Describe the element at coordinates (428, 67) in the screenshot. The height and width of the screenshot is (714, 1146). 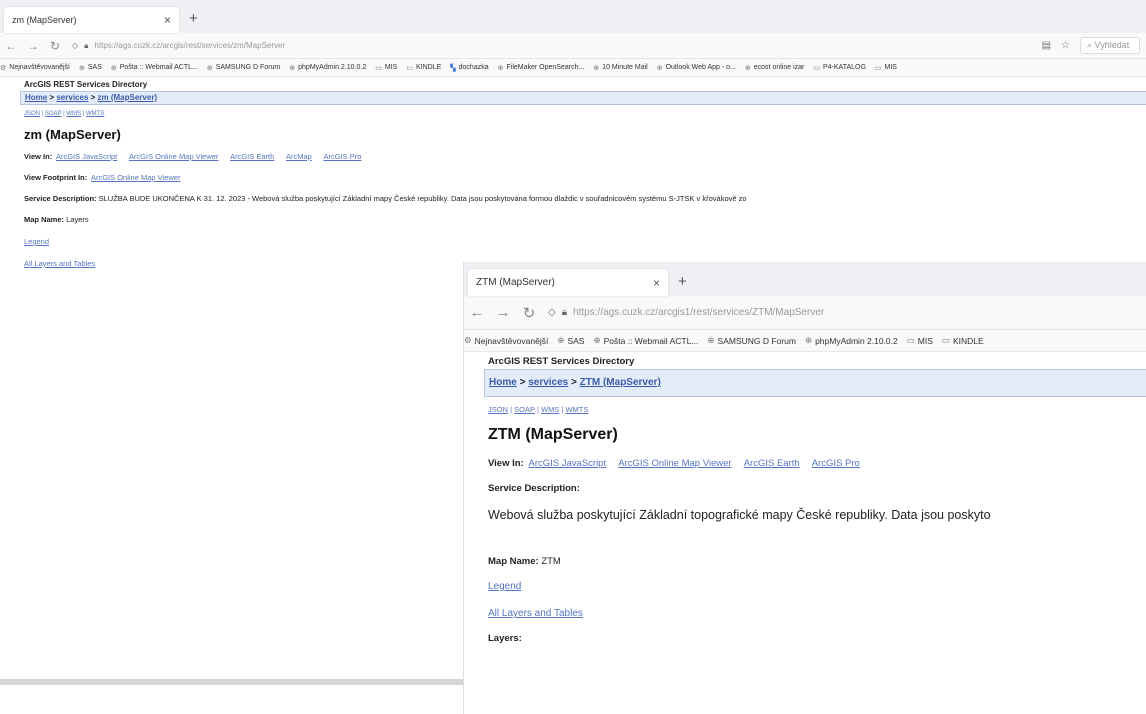
I see `bookmark-label: KINDLE` at that location.